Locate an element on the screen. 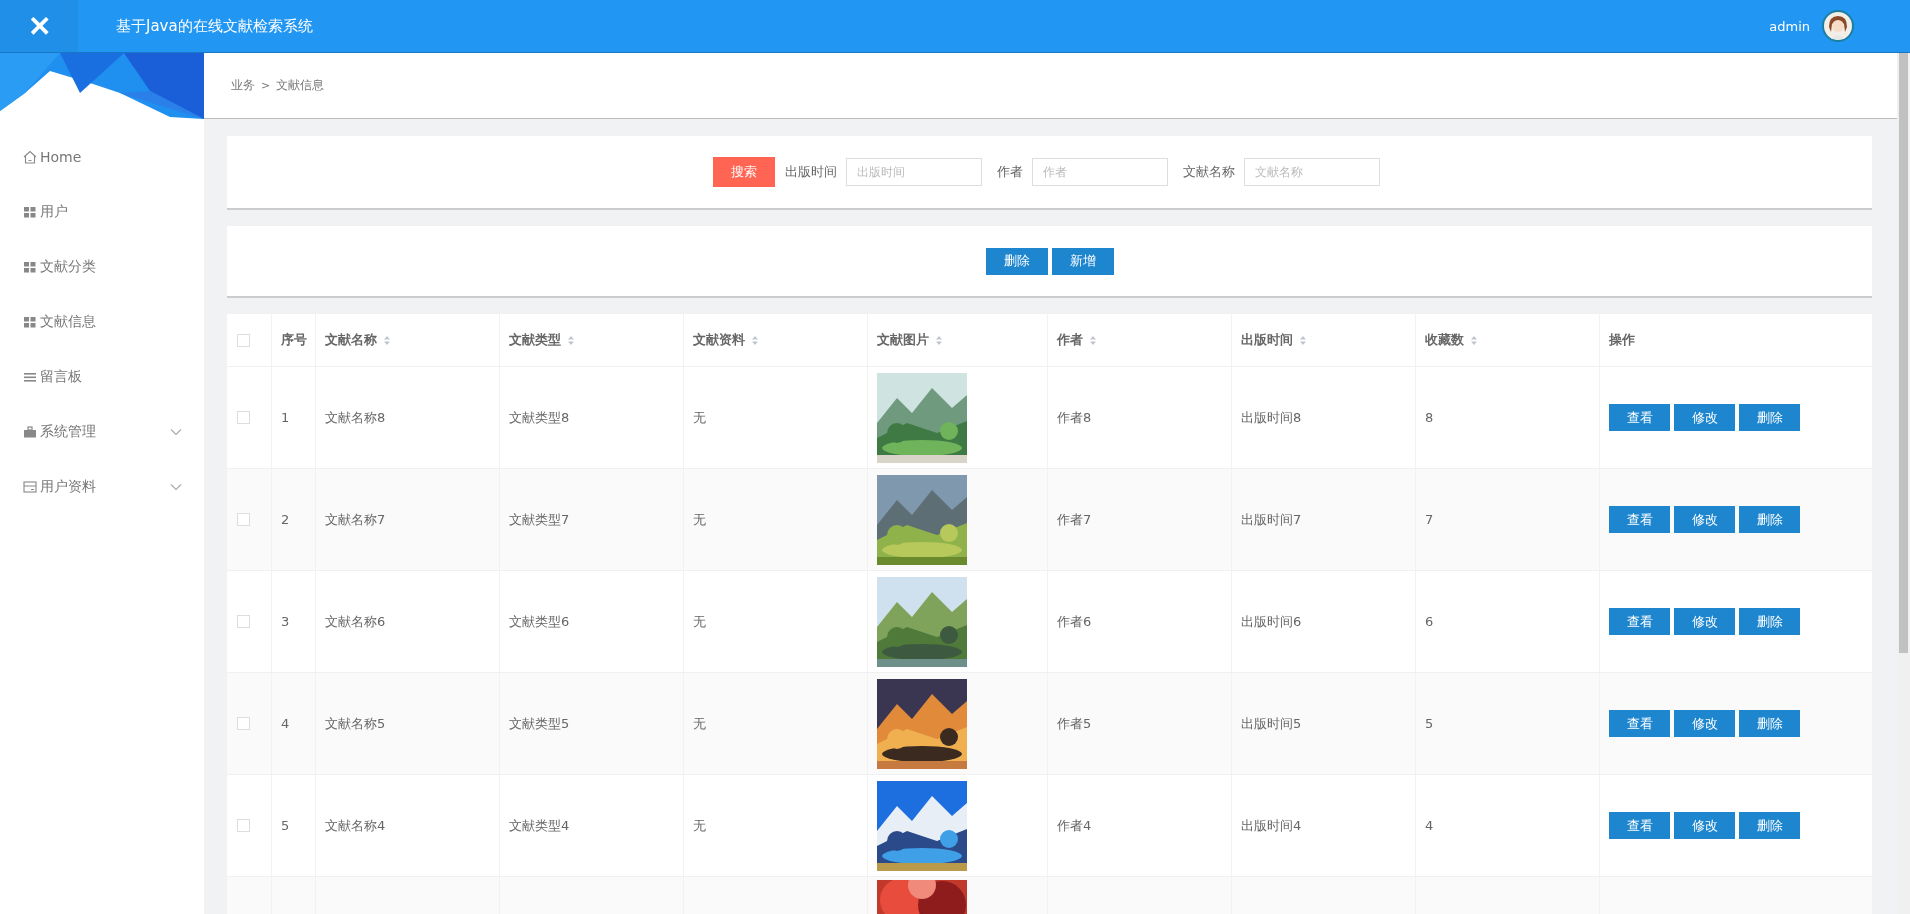 This screenshot has width=1910, height=914. table-cell: 作者4 is located at coordinates (1074, 825).